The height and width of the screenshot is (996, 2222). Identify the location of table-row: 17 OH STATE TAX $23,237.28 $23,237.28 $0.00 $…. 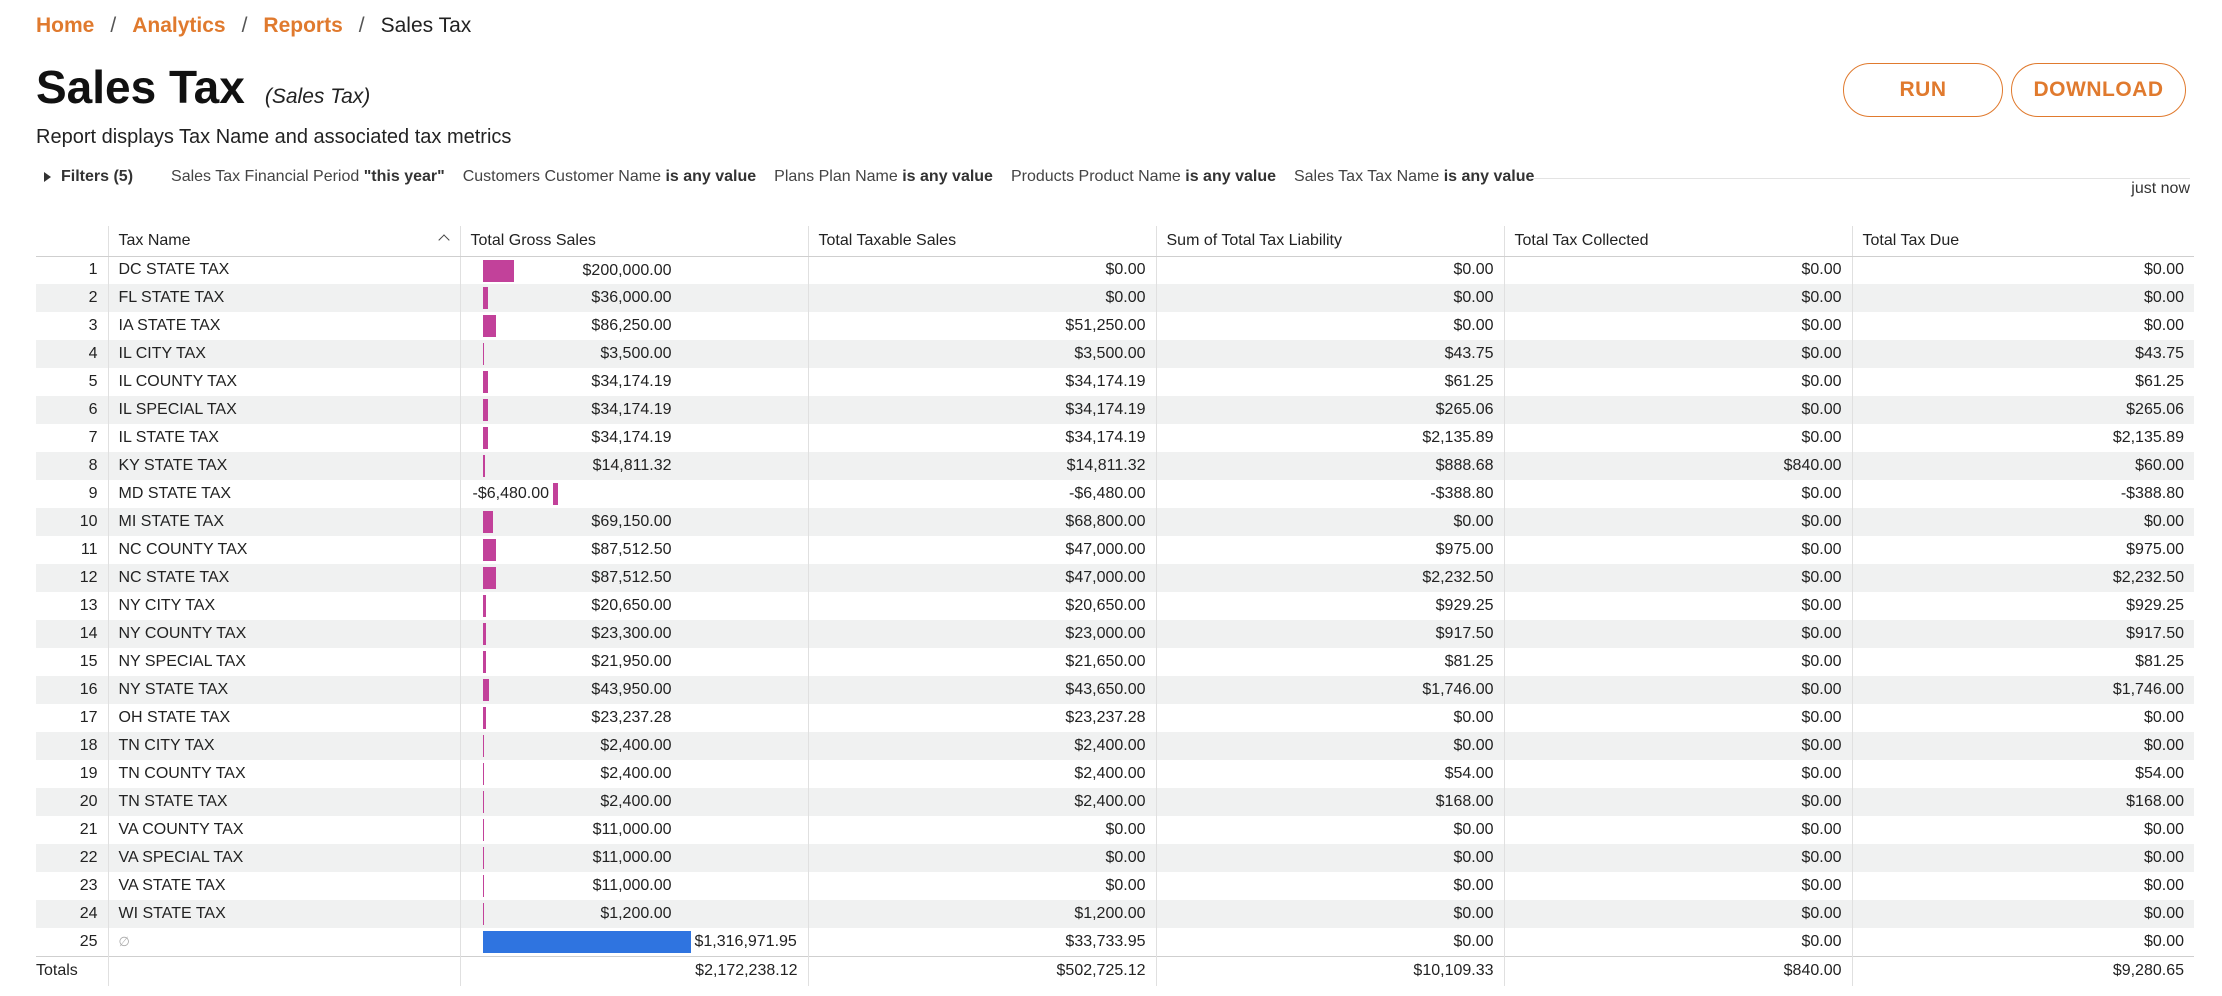
(1115, 718).